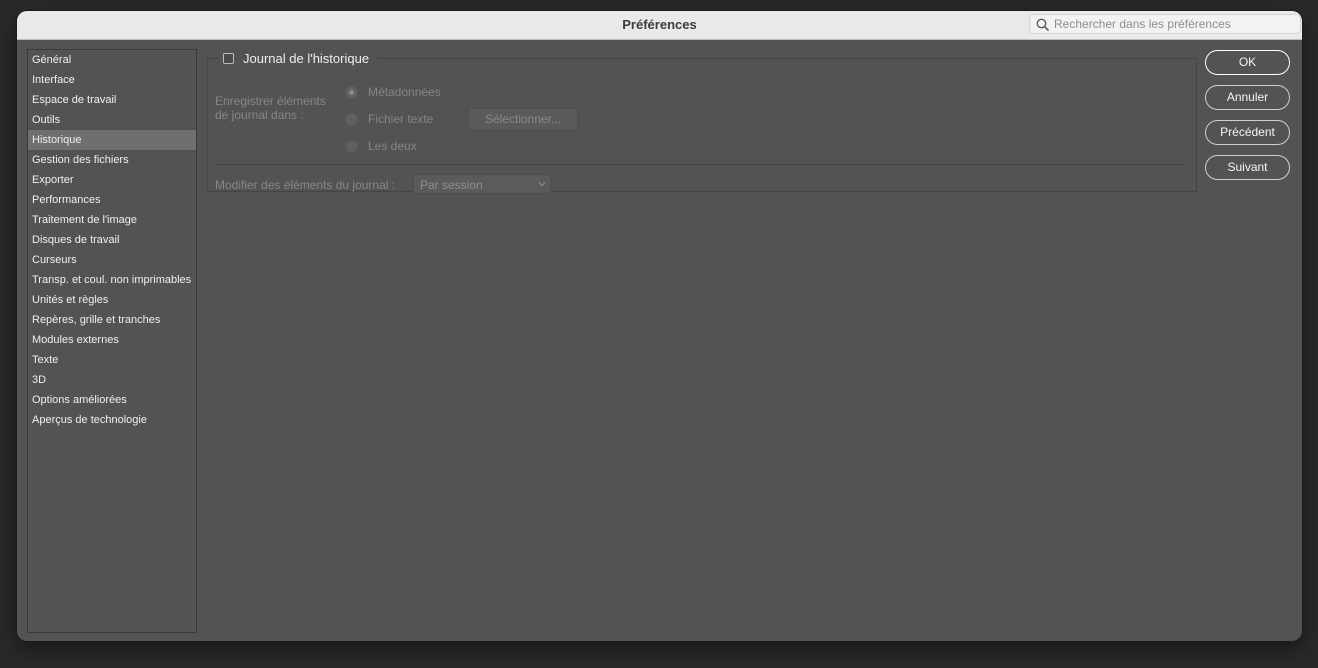 This screenshot has height=668, width=1318. I want to click on history-log-label: Journal de l'historique, so click(306, 58).